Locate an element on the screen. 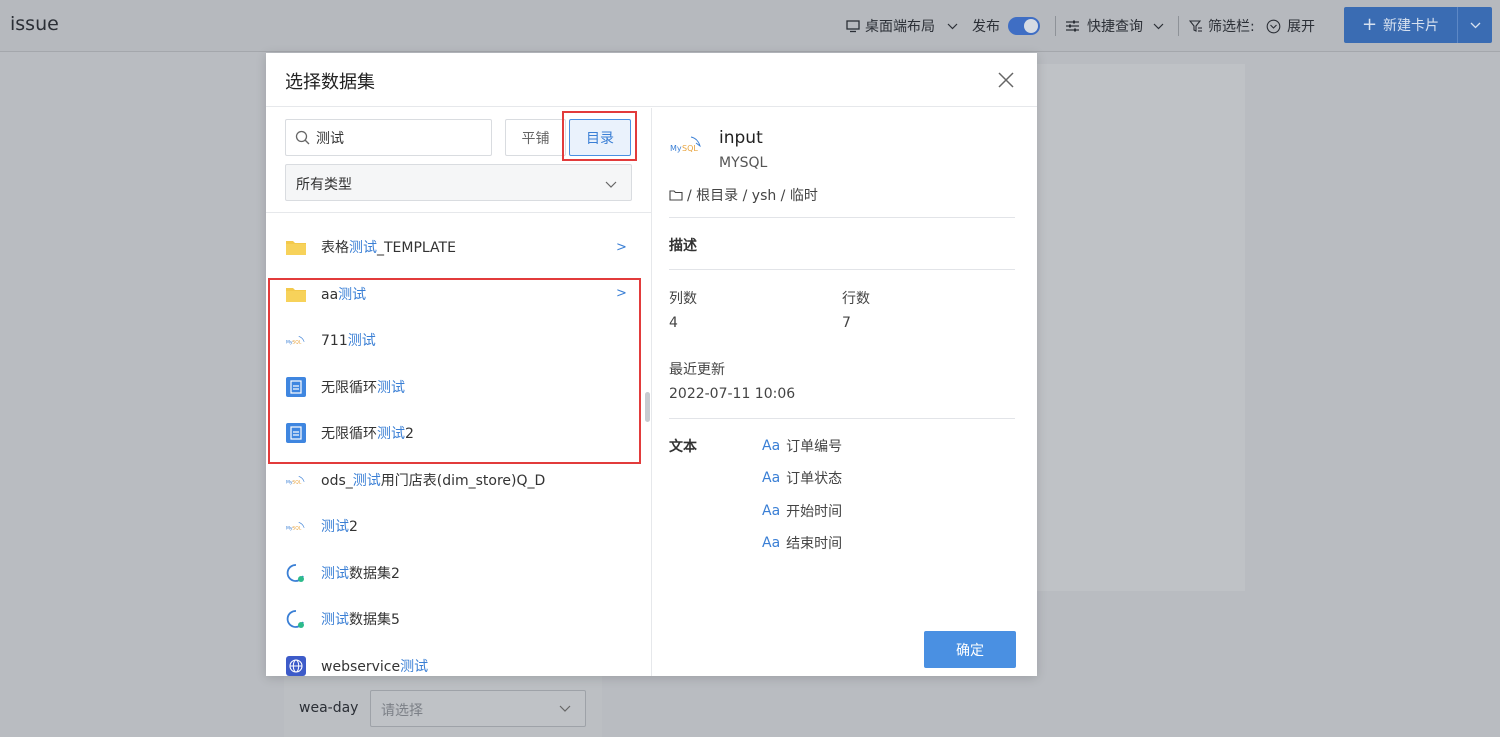  dataset-row: webservice测试 is located at coordinates (454, 660).